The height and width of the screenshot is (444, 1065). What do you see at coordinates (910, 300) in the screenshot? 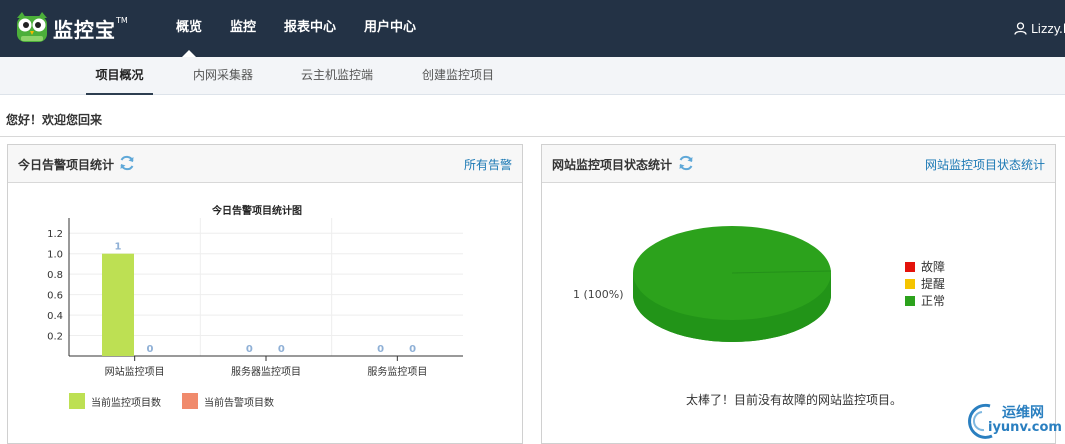
I see `legend-swatch-normal` at bounding box center [910, 300].